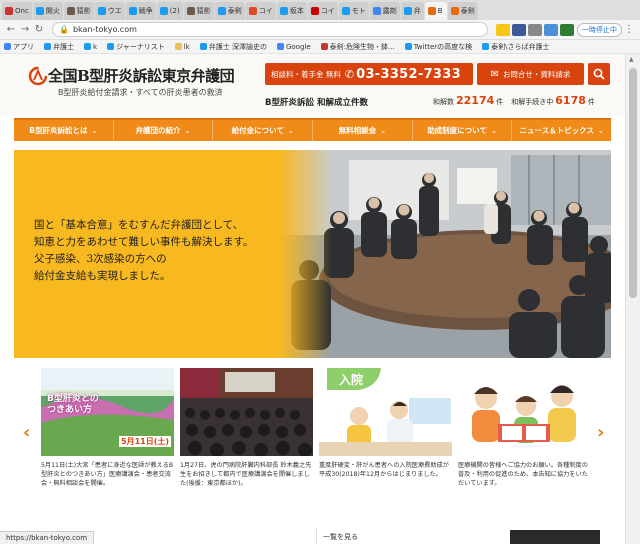 The height and width of the screenshot is (544, 640). I want to click on bookmark-item: ジャーナリスト, so click(136, 47).